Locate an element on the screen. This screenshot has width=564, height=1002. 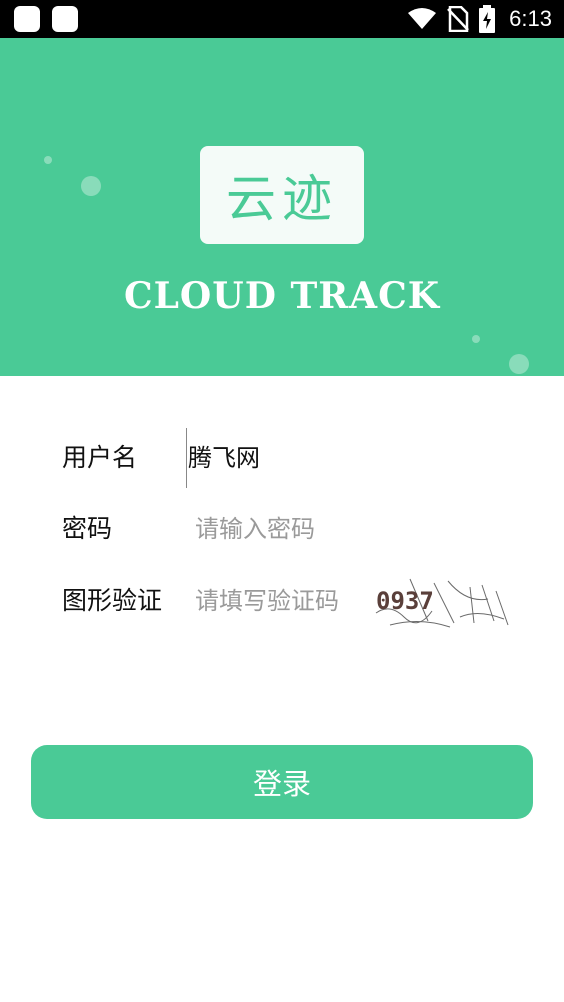
battery-charging-icon is located at coordinates (487, 19).